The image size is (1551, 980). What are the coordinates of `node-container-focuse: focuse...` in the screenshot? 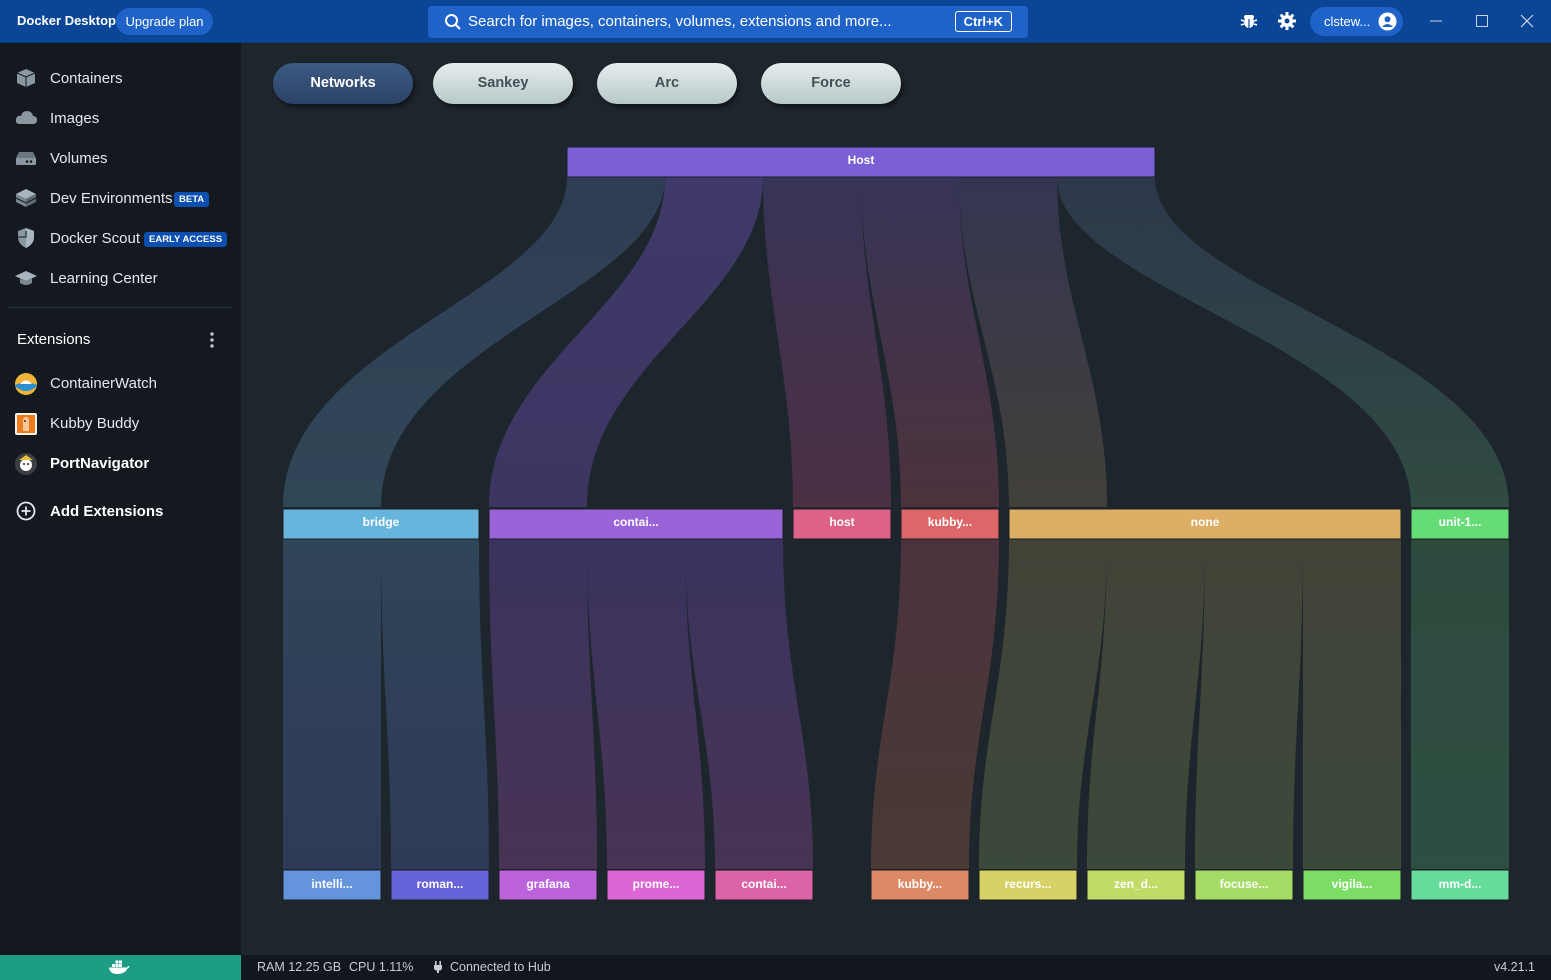 It's located at (1244, 885).